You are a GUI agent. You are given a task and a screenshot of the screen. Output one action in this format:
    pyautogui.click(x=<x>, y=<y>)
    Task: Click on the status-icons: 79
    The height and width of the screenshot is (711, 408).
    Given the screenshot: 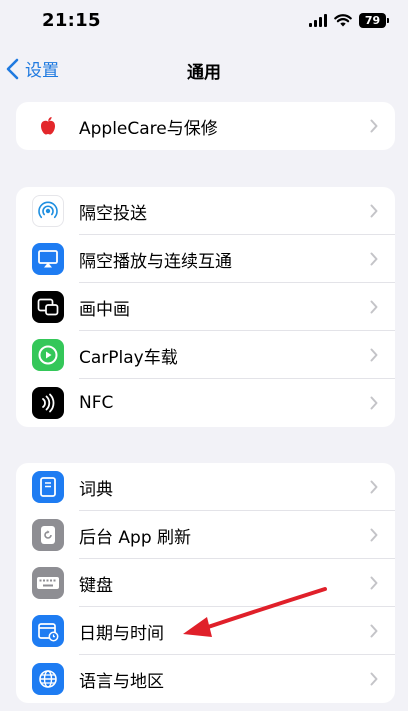 What is the action you would take?
    pyautogui.click(x=349, y=20)
    